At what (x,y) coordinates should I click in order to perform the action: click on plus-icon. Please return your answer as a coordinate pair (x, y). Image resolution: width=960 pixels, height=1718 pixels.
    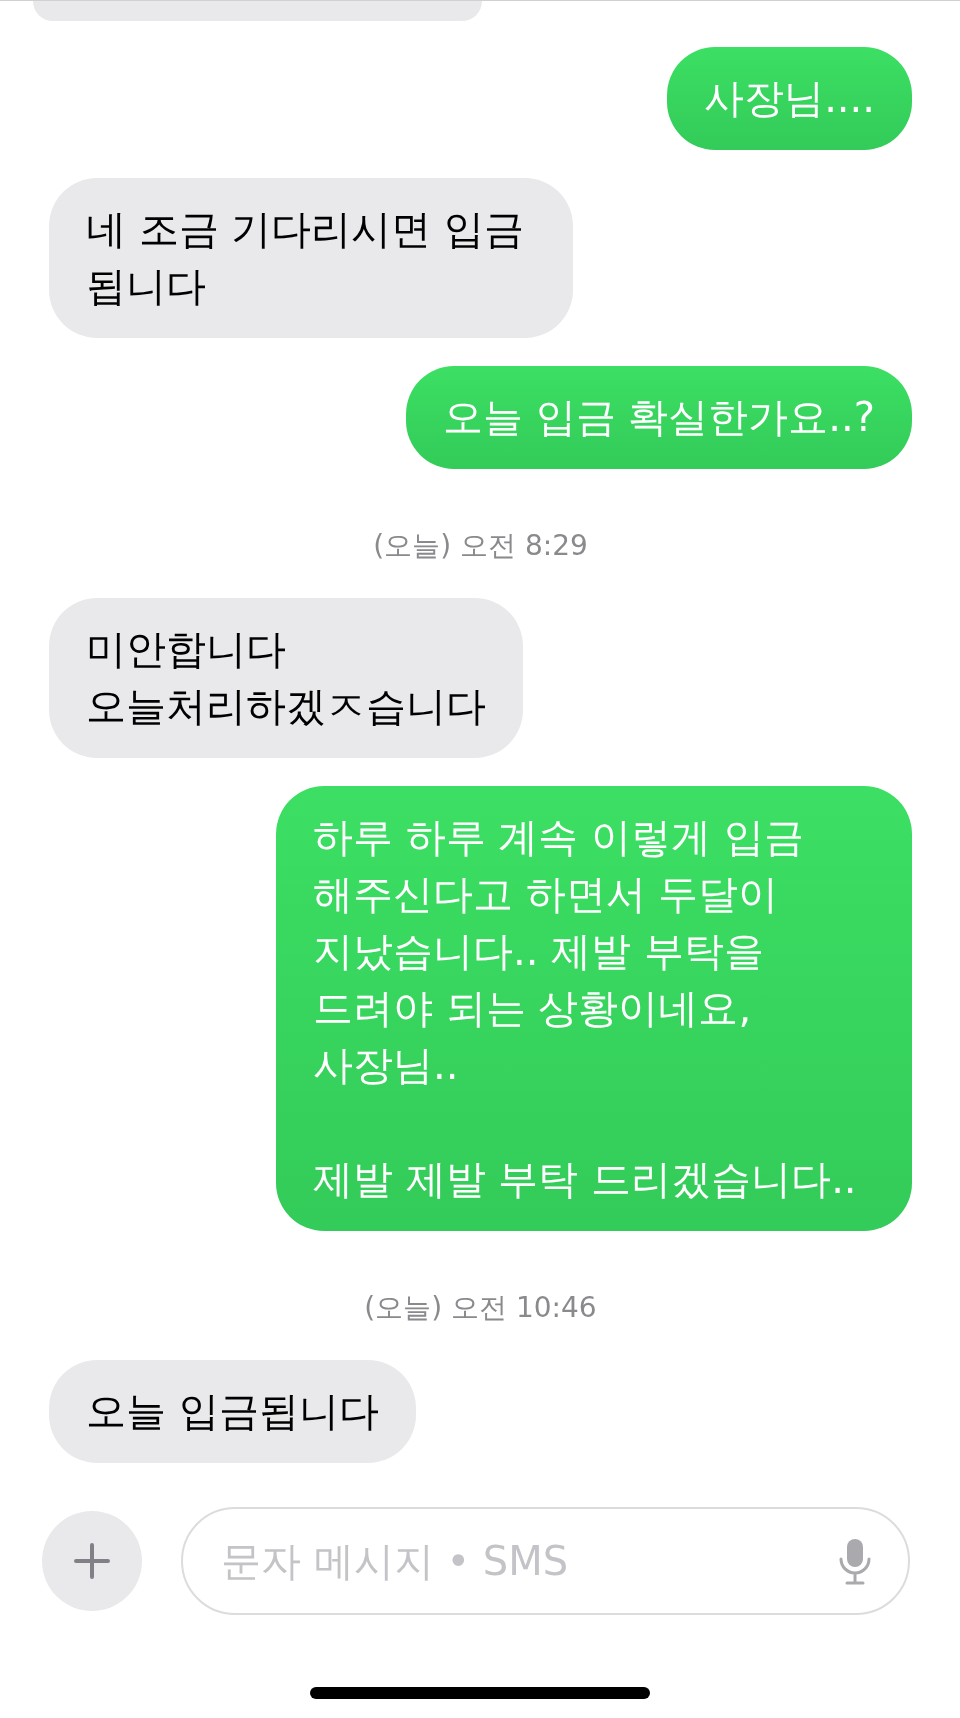
    Looking at the image, I should click on (92, 1561).